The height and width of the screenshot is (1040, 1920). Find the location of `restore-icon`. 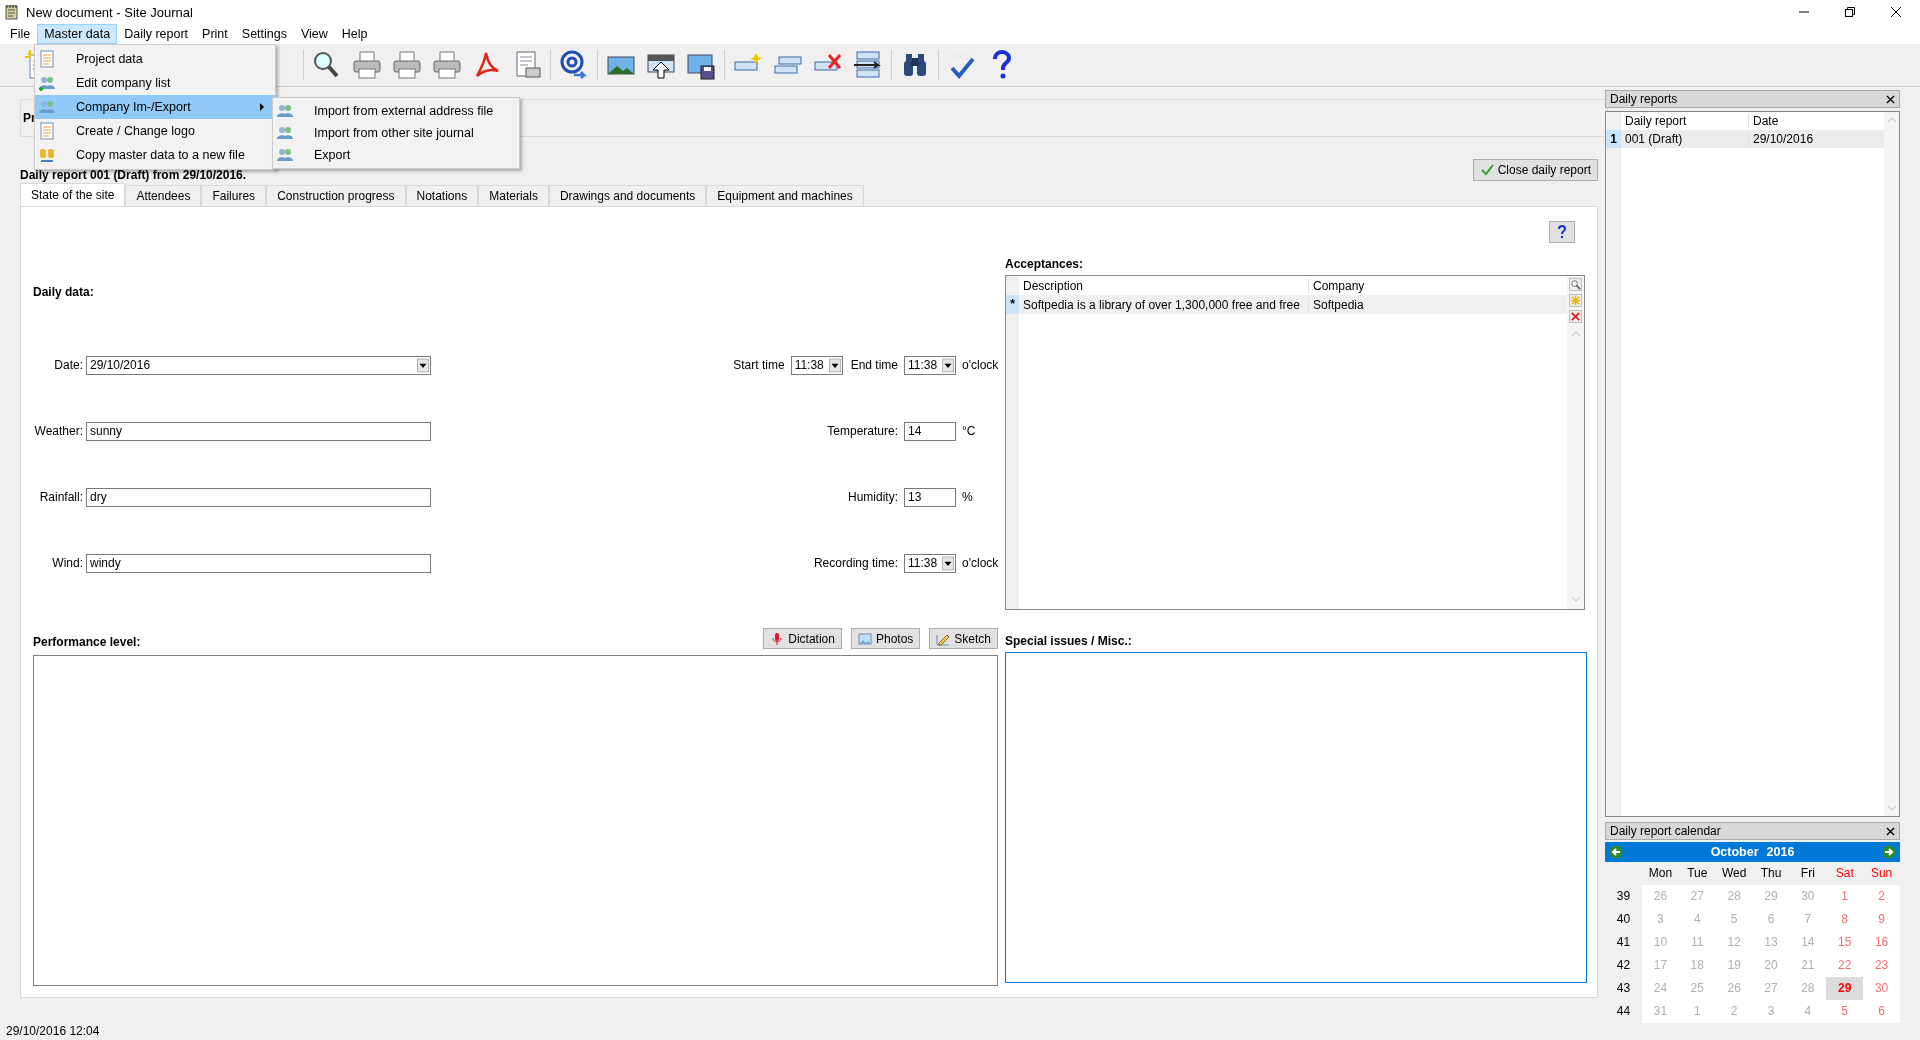

restore-icon is located at coordinates (1850, 12).